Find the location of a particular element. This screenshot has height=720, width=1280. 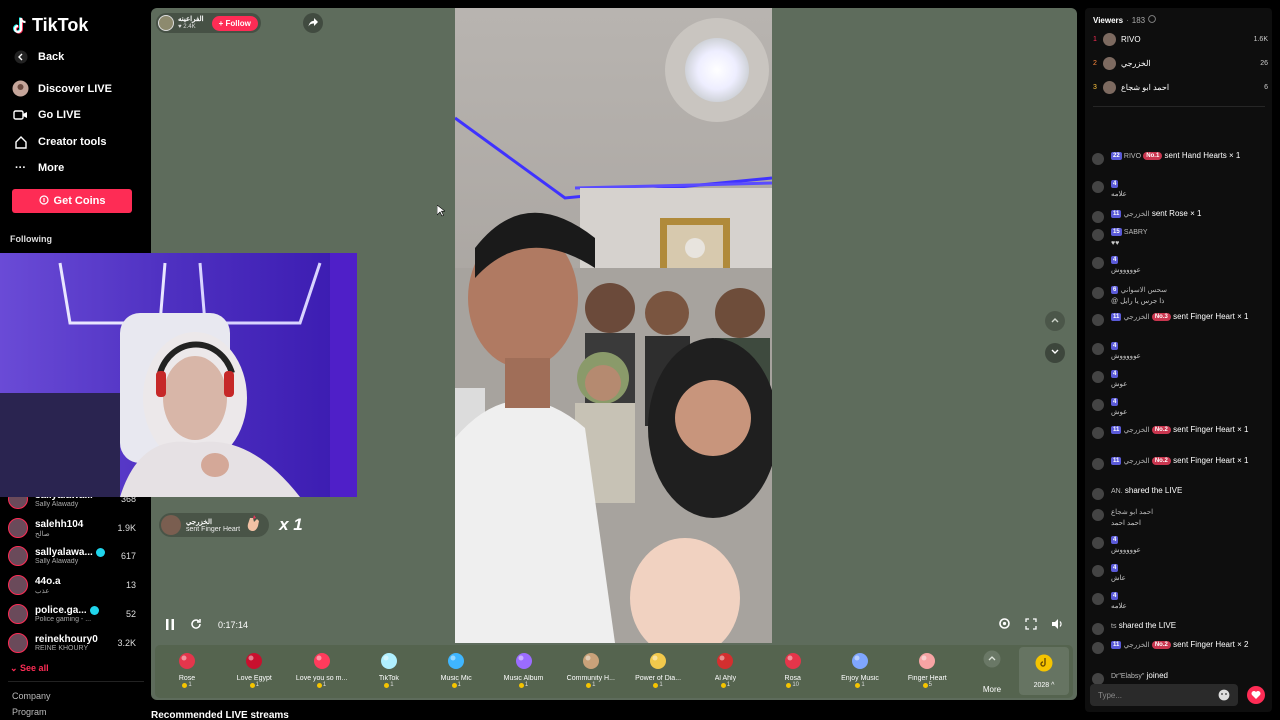

following-item: police.ga... Police gaming - ... 52 is located at coordinates (72, 614).